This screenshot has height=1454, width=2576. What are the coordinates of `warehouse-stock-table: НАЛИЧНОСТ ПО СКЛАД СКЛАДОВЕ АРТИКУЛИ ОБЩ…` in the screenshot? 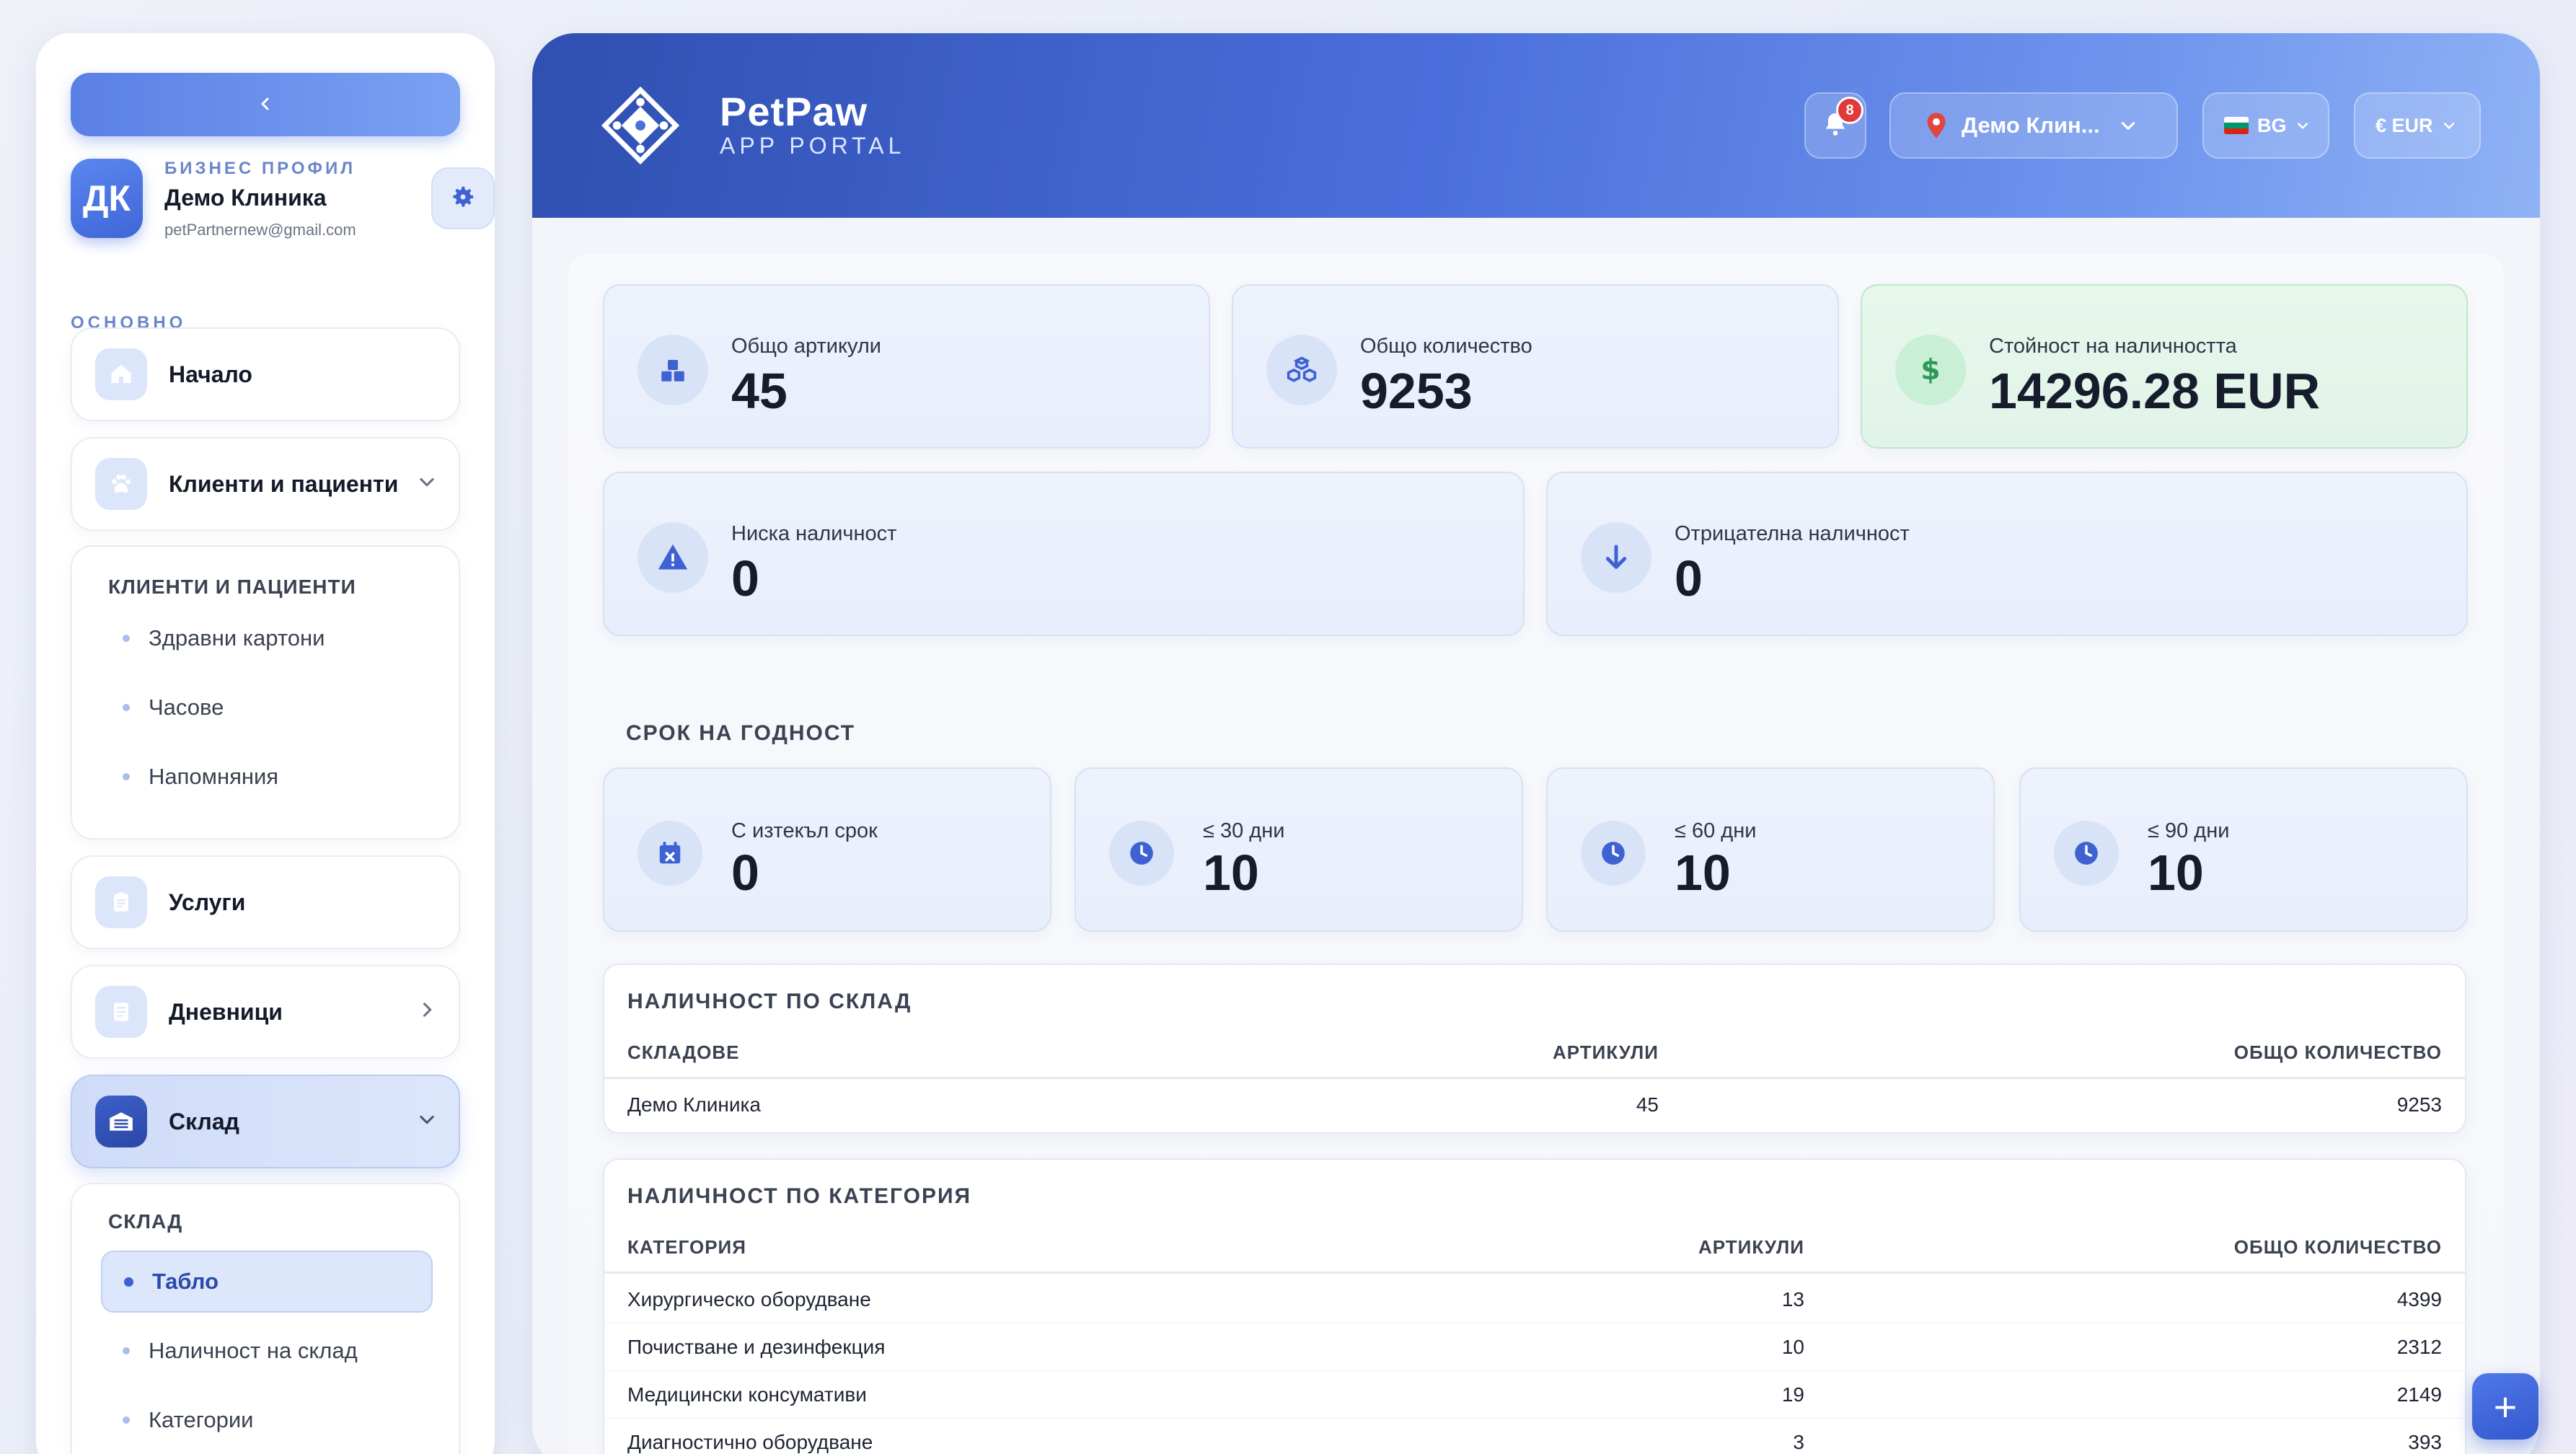 It's located at (1534, 1049).